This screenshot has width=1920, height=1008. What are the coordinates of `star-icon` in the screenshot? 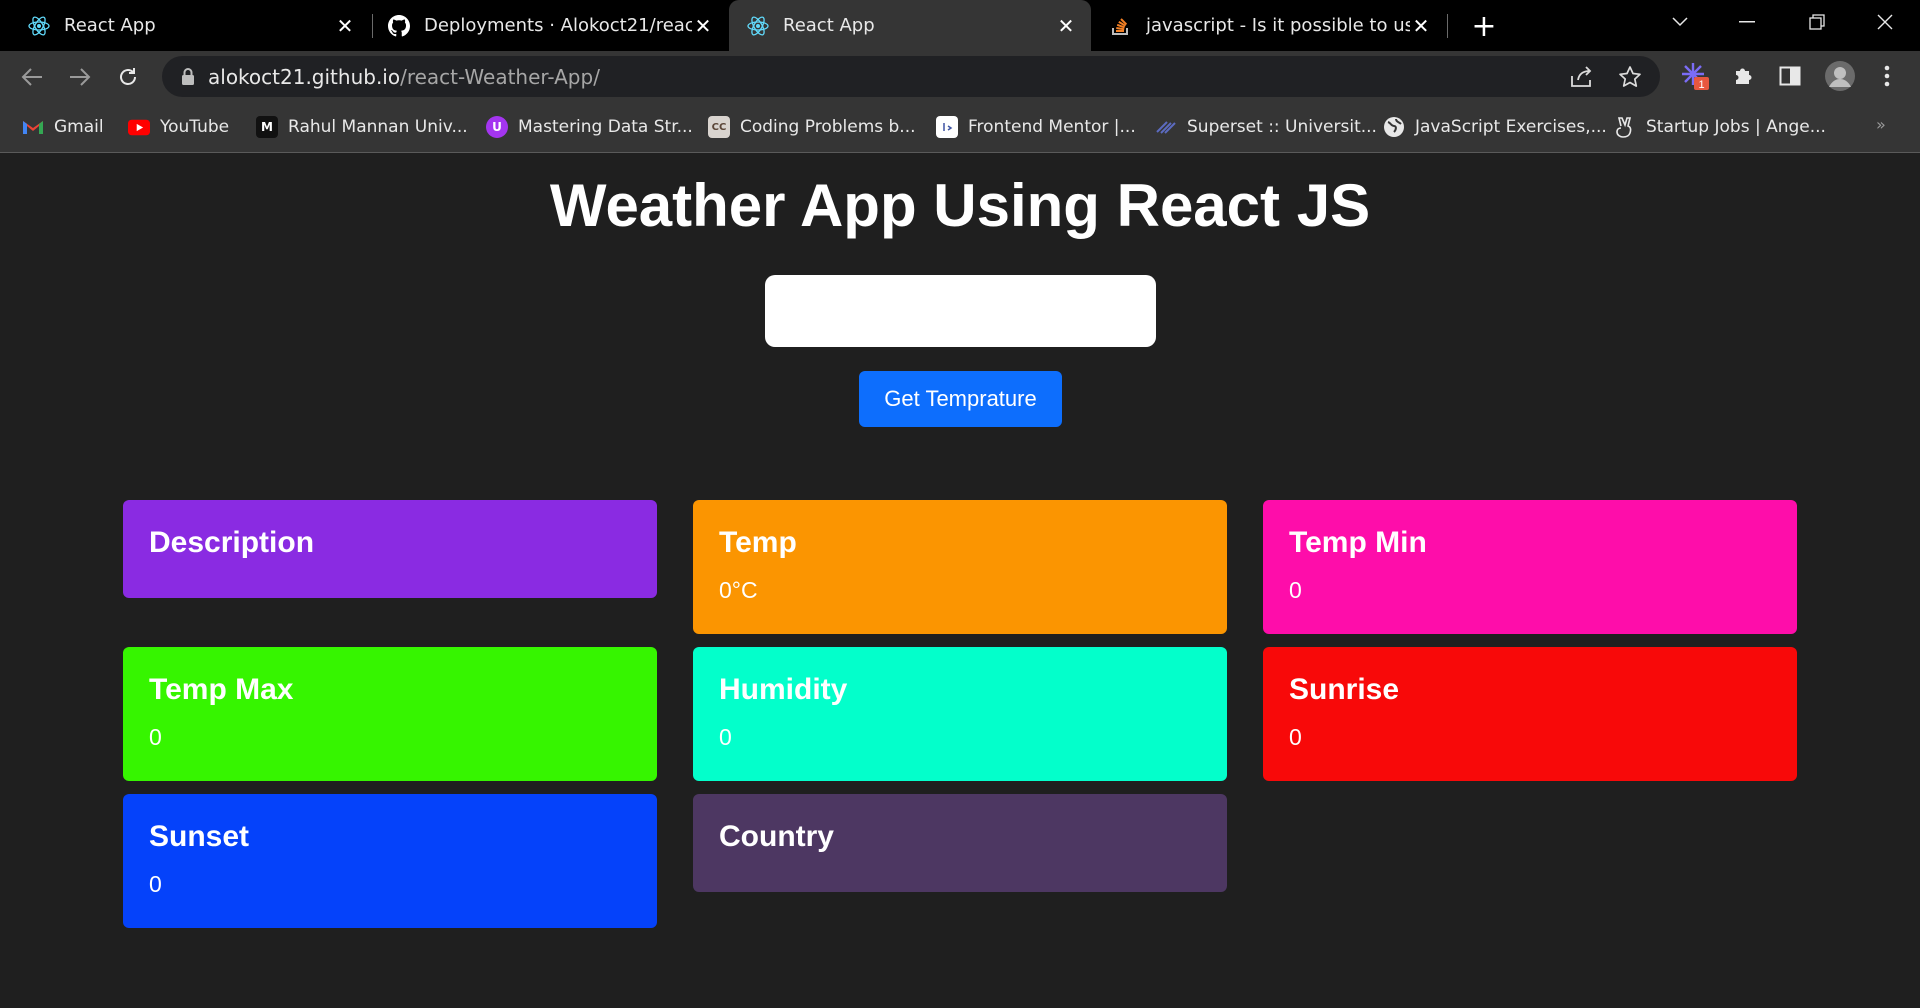 It's located at (1630, 77).